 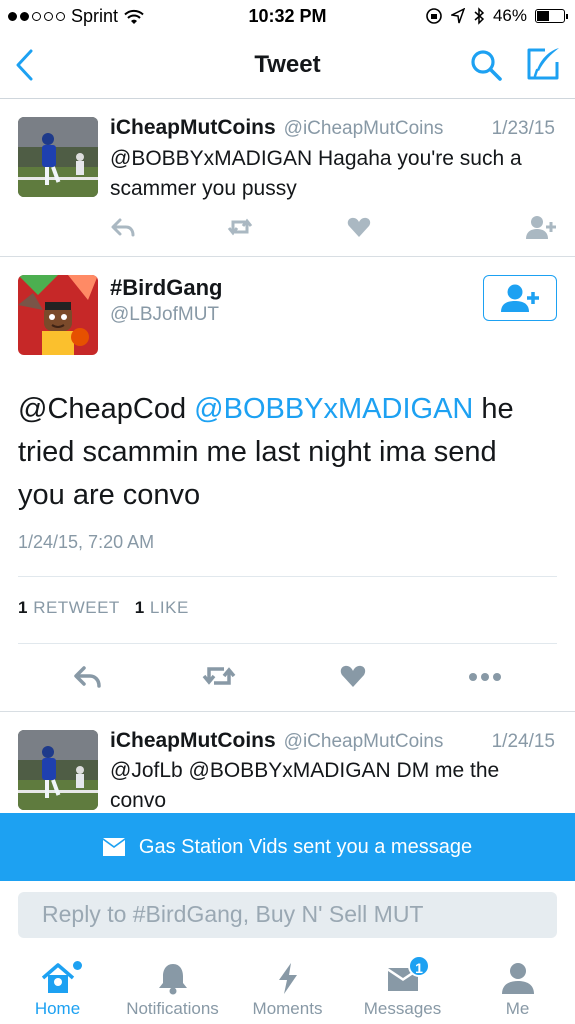 What do you see at coordinates (517, 1008) in the screenshot?
I see `tab-label: Me` at bounding box center [517, 1008].